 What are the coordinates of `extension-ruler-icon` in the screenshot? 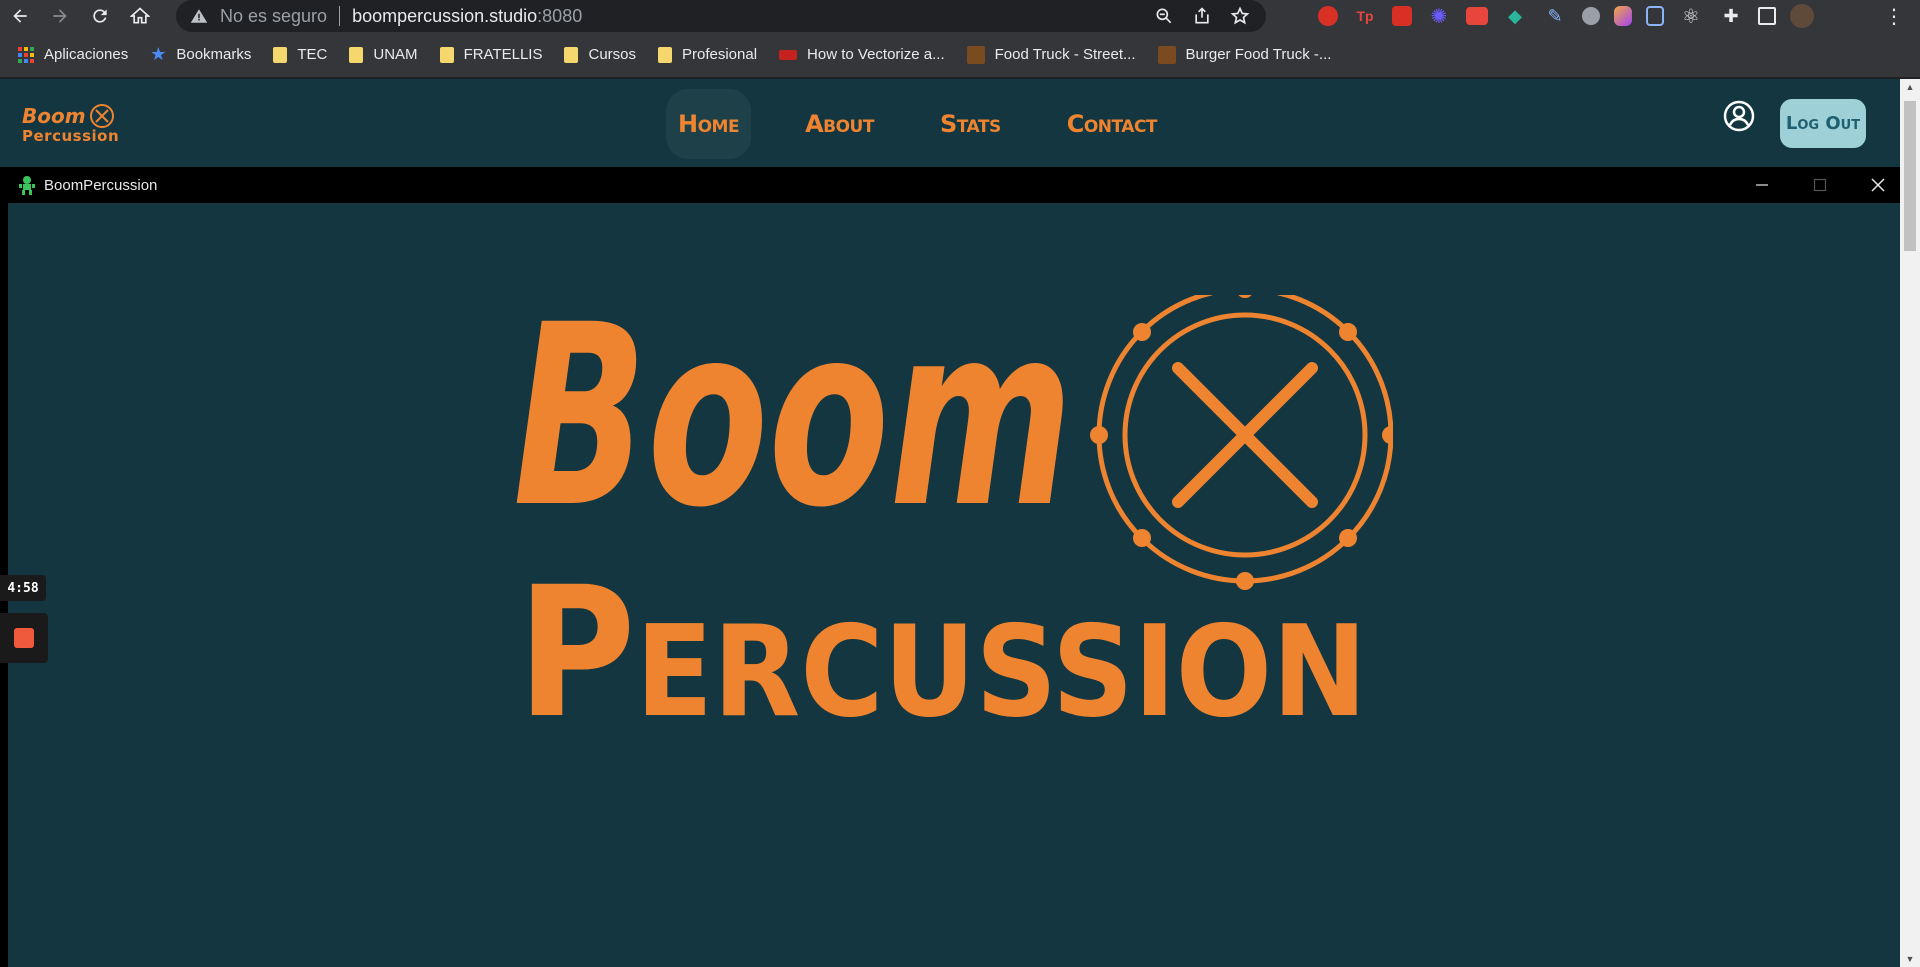 It's located at (1477, 16).